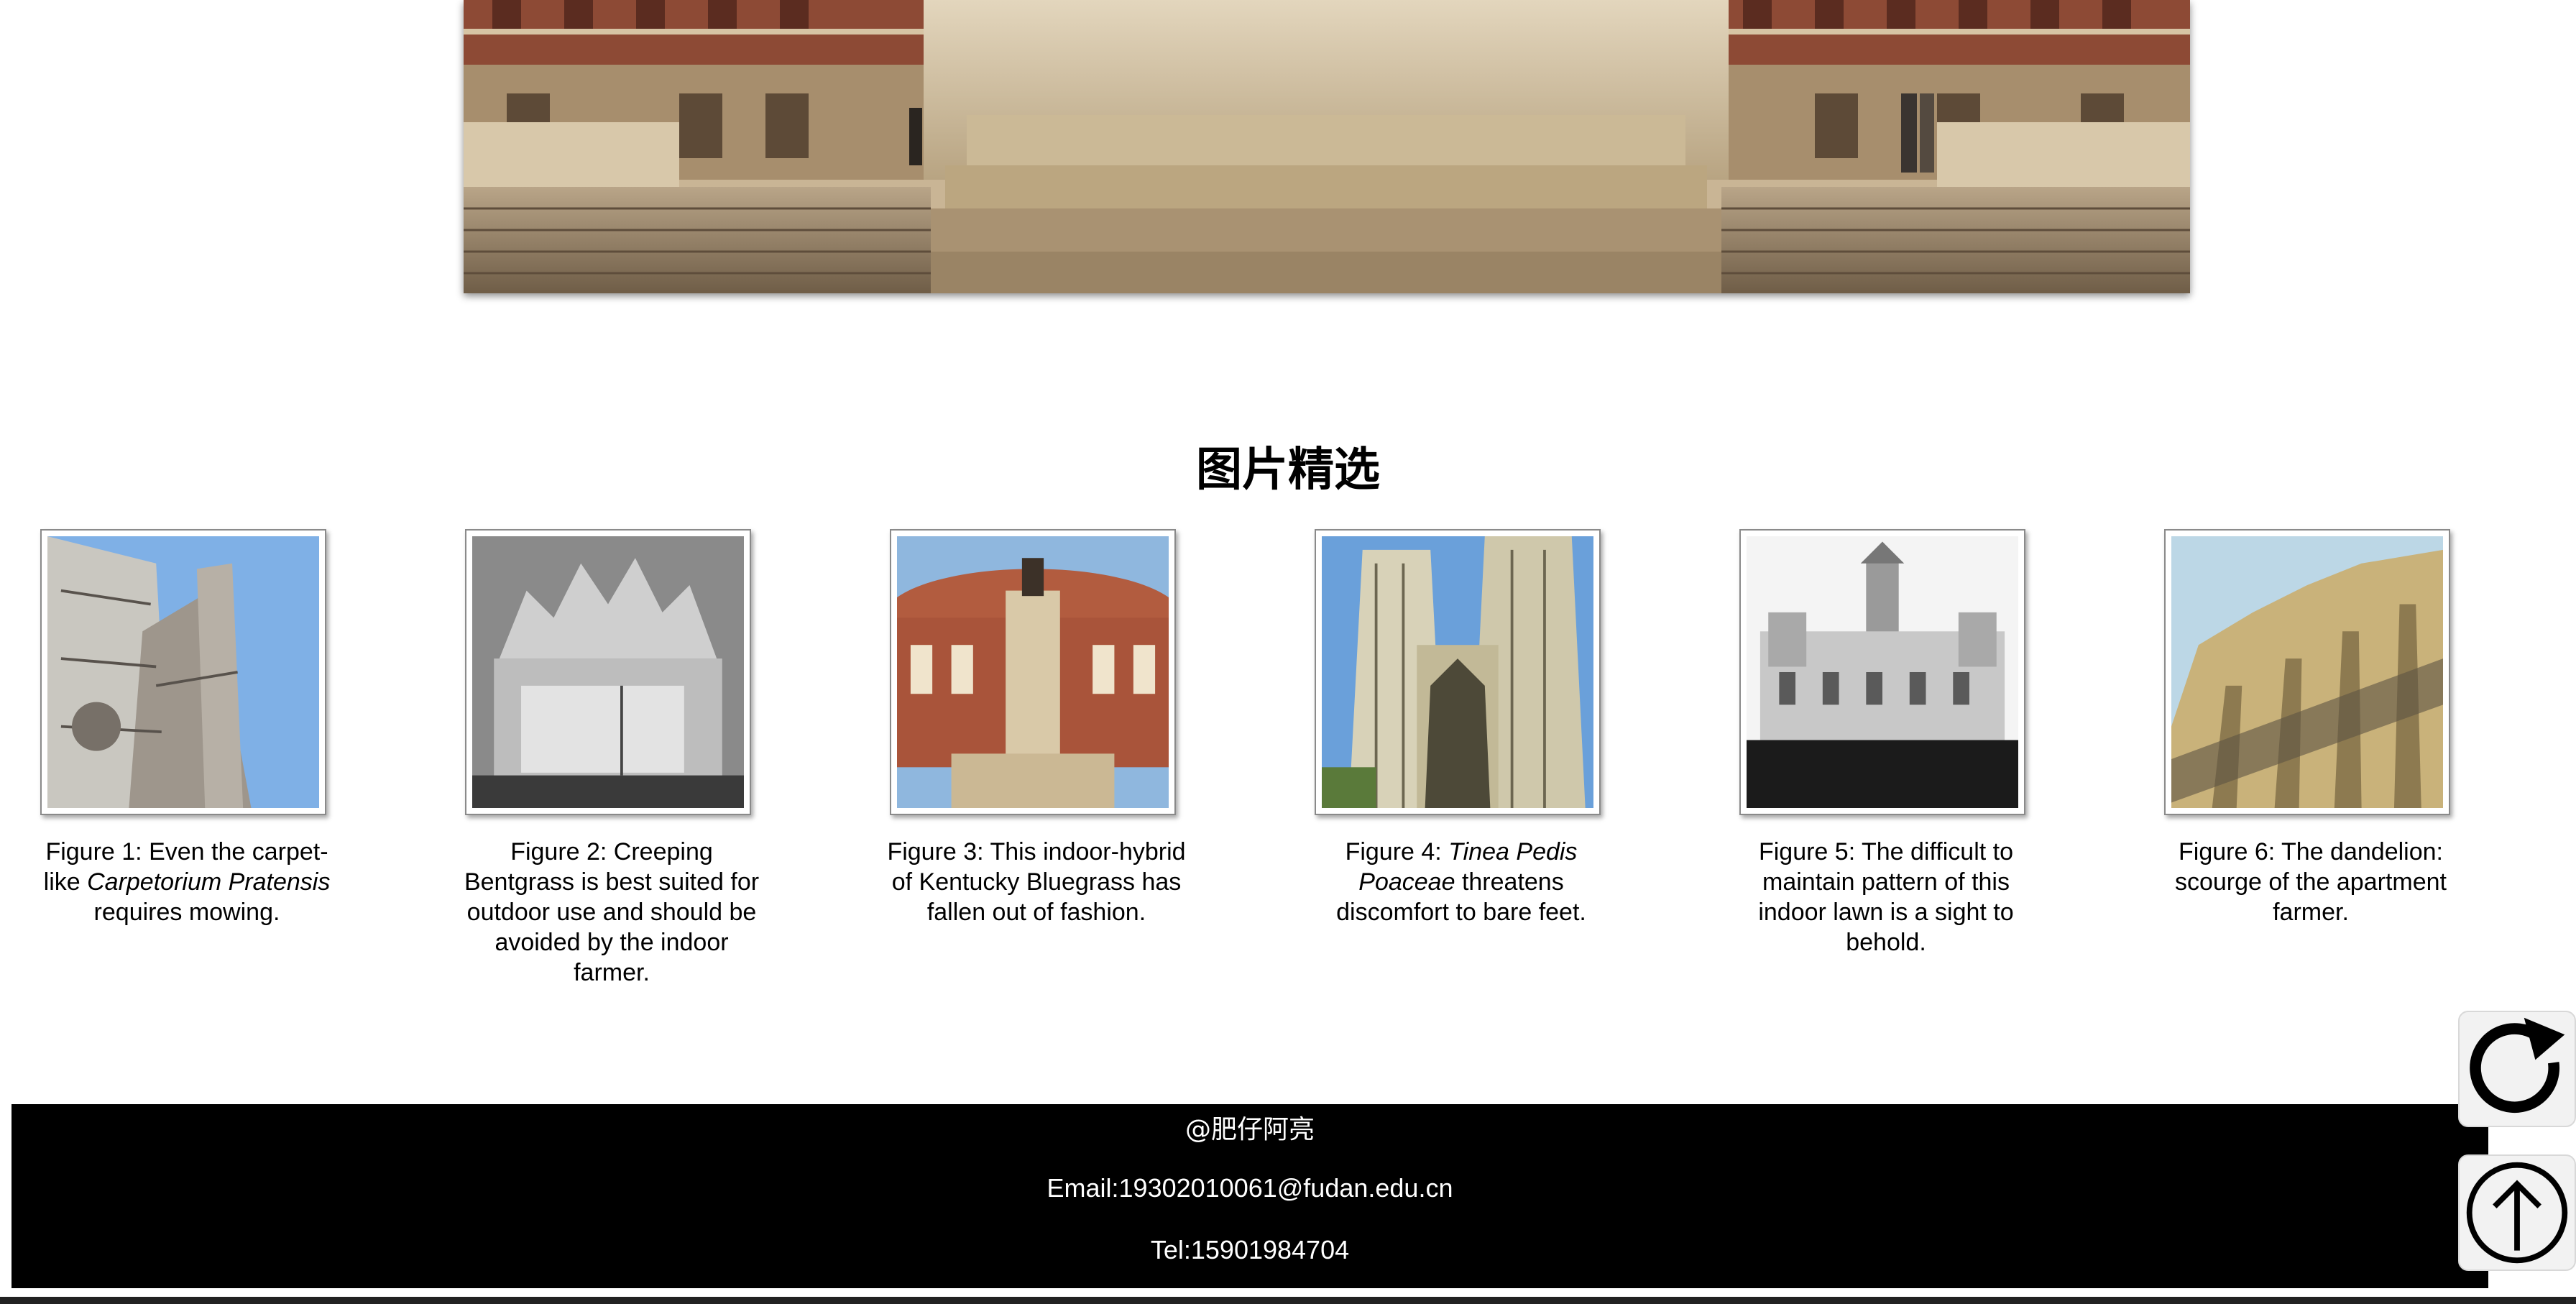  I want to click on santiago-bernabeu-stadium-photo, so click(2307, 672).